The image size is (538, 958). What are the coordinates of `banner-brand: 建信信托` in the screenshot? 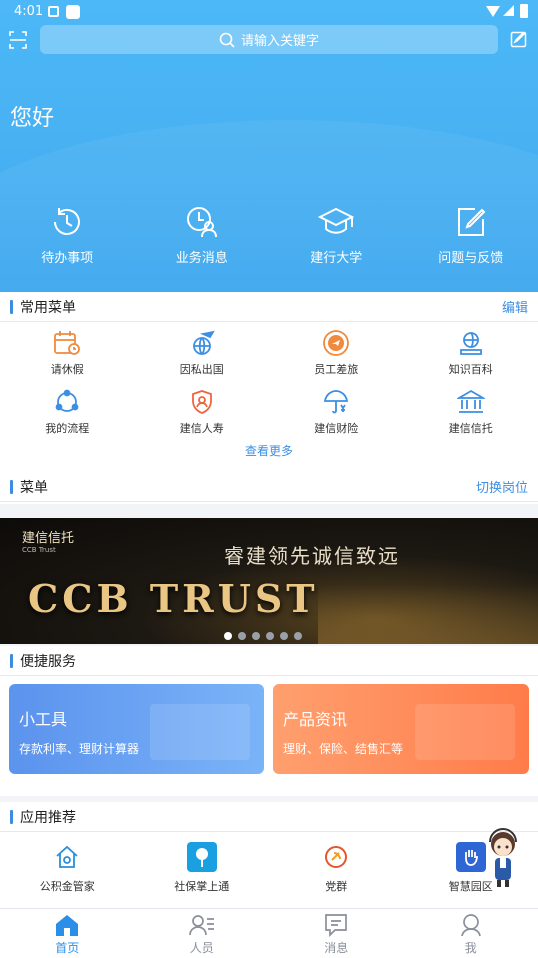 It's located at (48, 538).